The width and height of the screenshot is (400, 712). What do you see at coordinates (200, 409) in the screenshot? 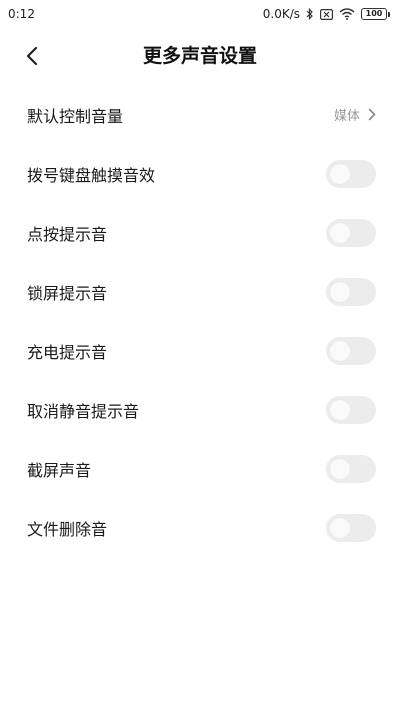
I see `unmute-sound-row: 取消静音提示音` at bounding box center [200, 409].